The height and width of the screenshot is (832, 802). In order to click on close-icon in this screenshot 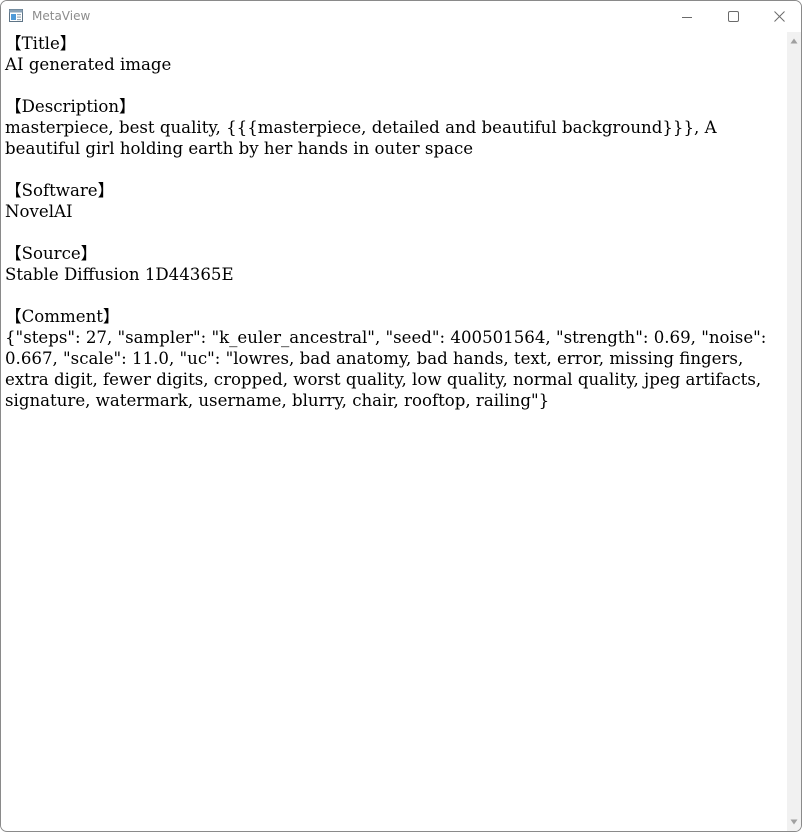, I will do `click(779, 16)`.